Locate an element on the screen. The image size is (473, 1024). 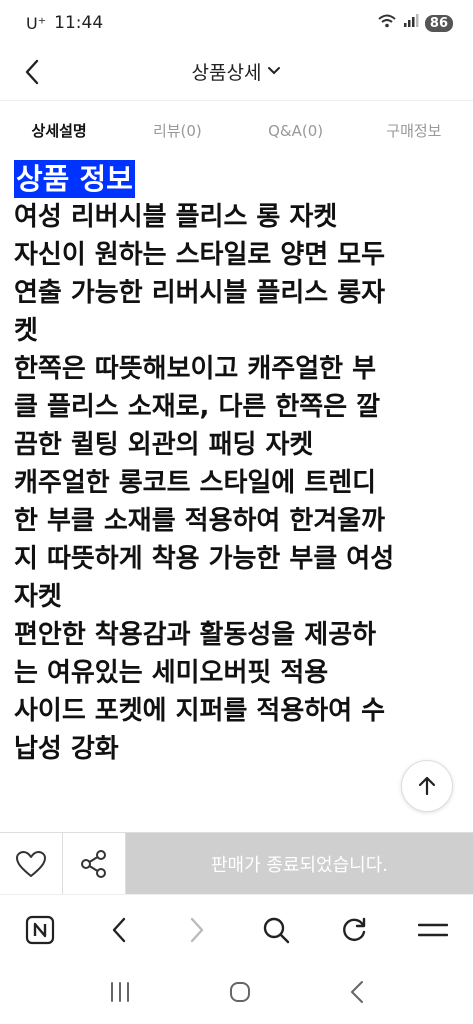
status-left: U⁺ 11:44 is located at coordinates (64, 23).